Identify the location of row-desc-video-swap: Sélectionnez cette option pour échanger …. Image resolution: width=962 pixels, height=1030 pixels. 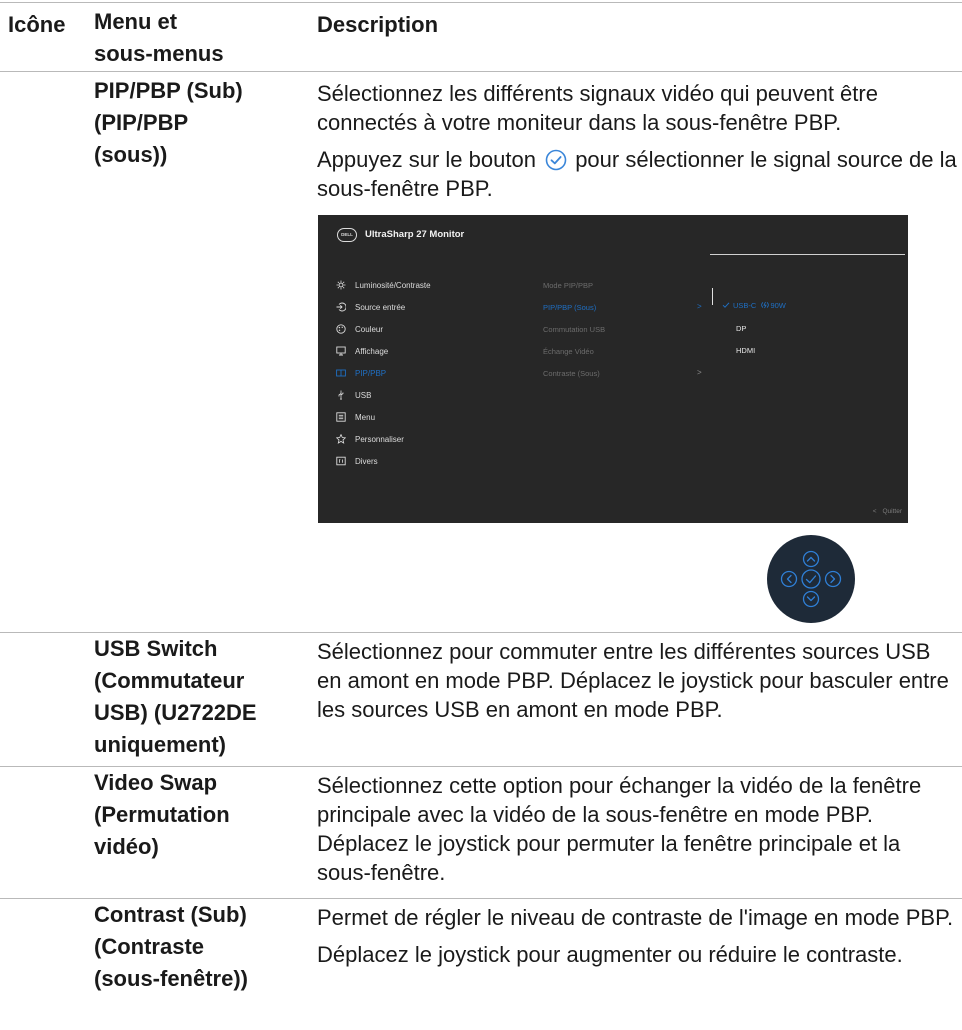
(619, 829).